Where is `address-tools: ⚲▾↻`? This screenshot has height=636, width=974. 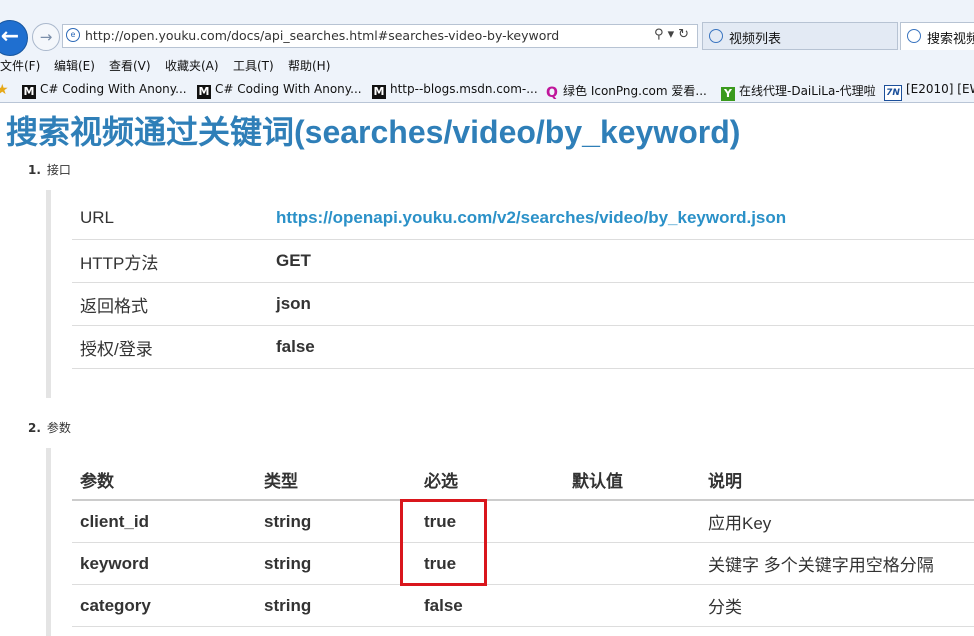
address-tools: ⚲▾↻ is located at coordinates (673, 34).